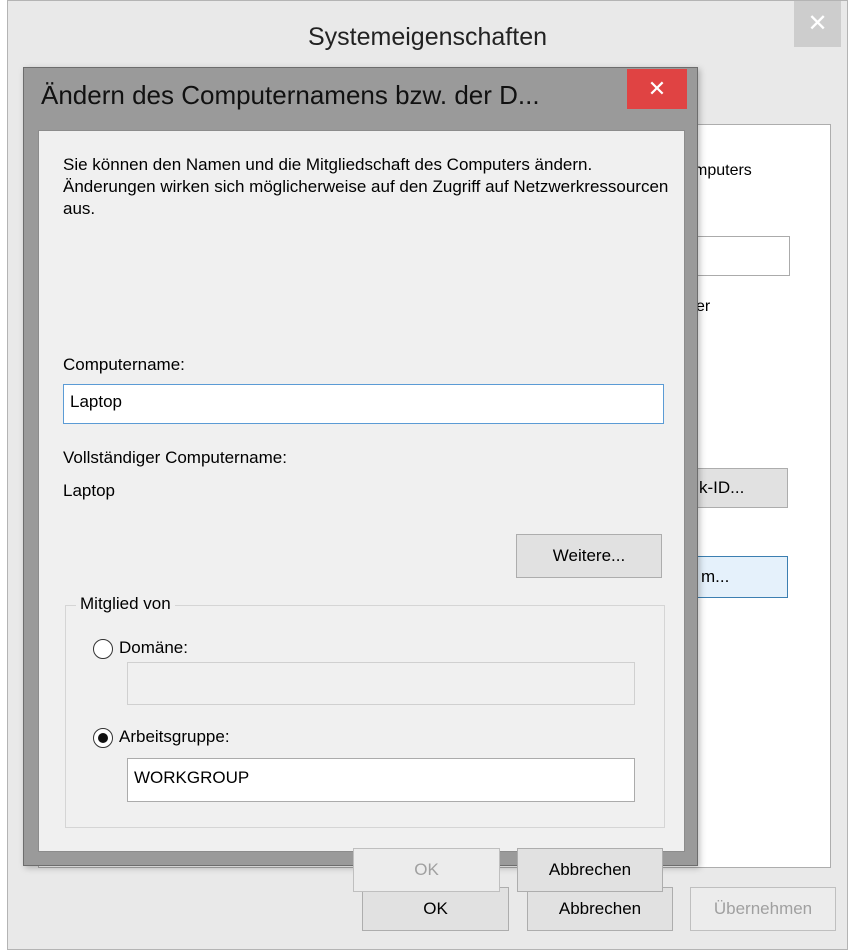  What do you see at coordinates (743, 256) in the screenshot?
I see `description-input` at bounding box center [743, 256].